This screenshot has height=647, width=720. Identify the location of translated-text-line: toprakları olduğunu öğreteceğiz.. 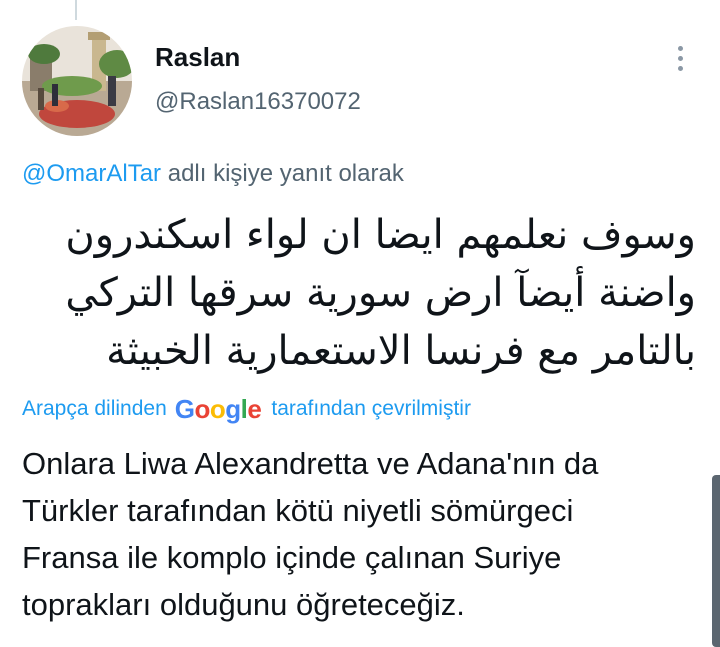
(243, 604).